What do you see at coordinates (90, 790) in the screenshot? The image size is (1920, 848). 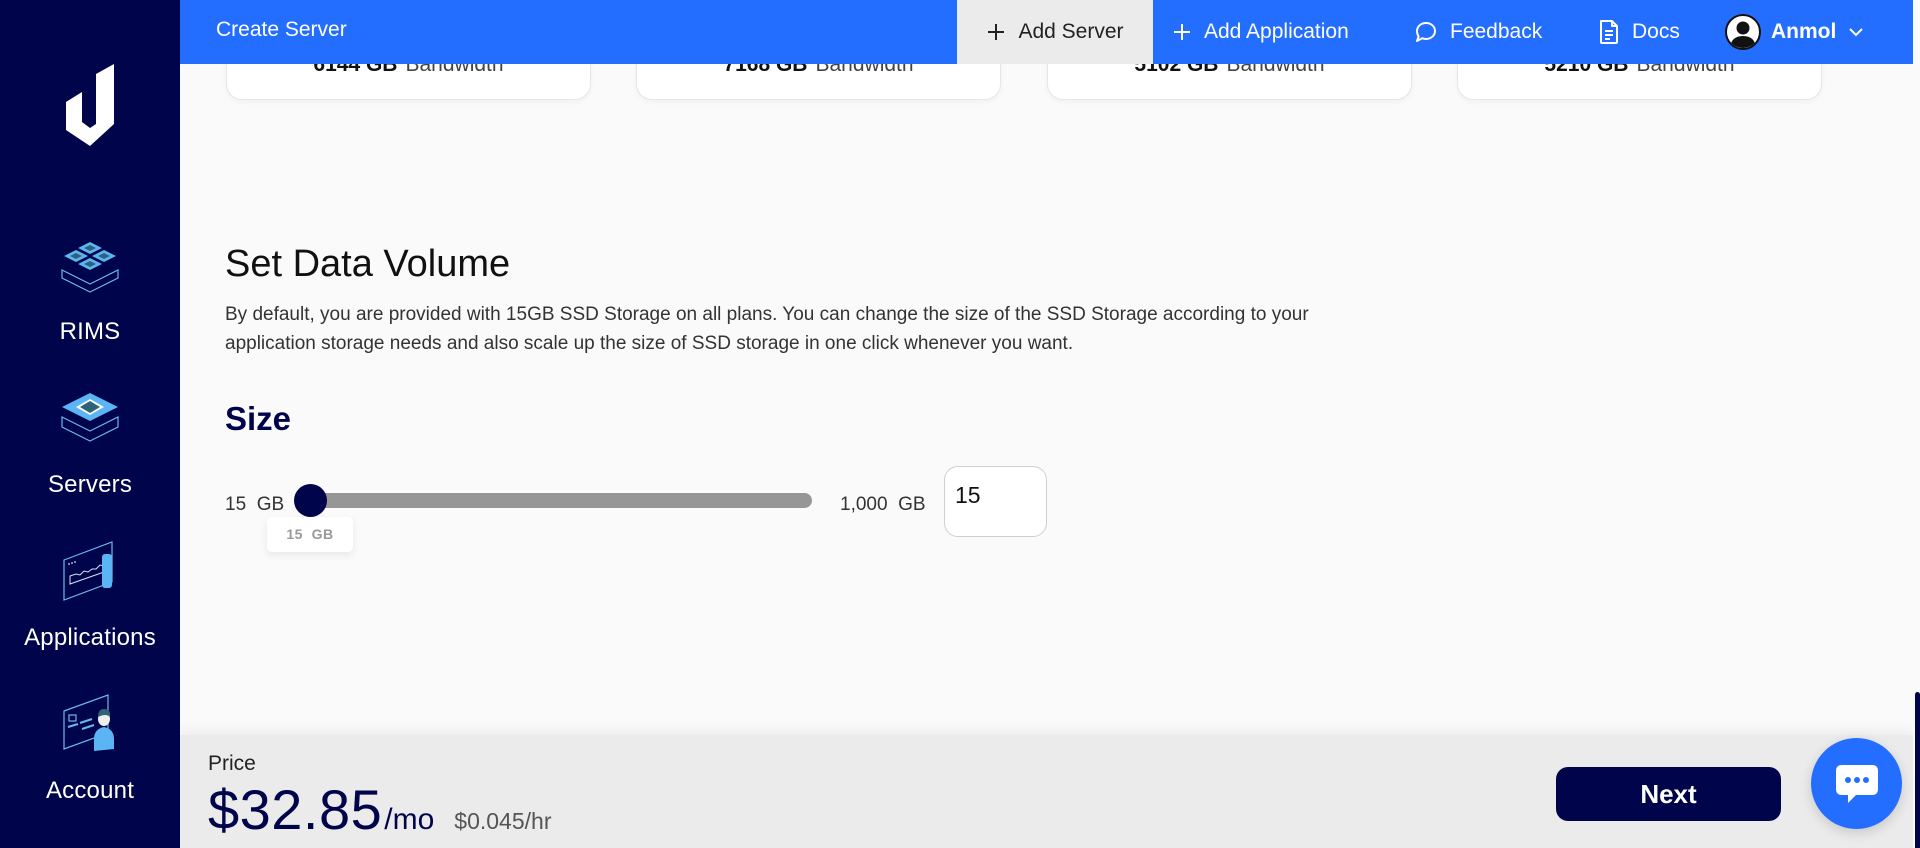 I see `sidebar-item-label: Account` at bounding box center [90, 790].